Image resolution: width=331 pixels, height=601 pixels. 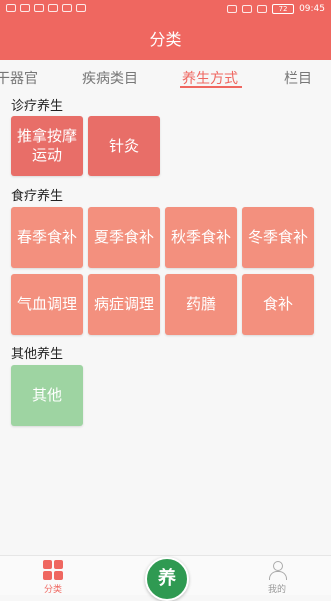 I want to click on battery-icon: 72, so click(x=283, y=9).